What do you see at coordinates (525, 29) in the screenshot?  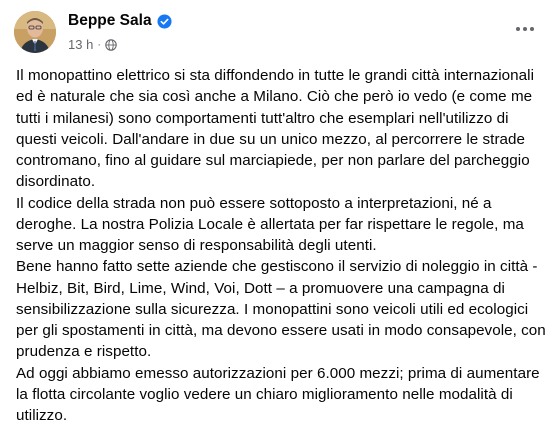 I see `more-horizontal-icon` at bounding box center [525, 29].